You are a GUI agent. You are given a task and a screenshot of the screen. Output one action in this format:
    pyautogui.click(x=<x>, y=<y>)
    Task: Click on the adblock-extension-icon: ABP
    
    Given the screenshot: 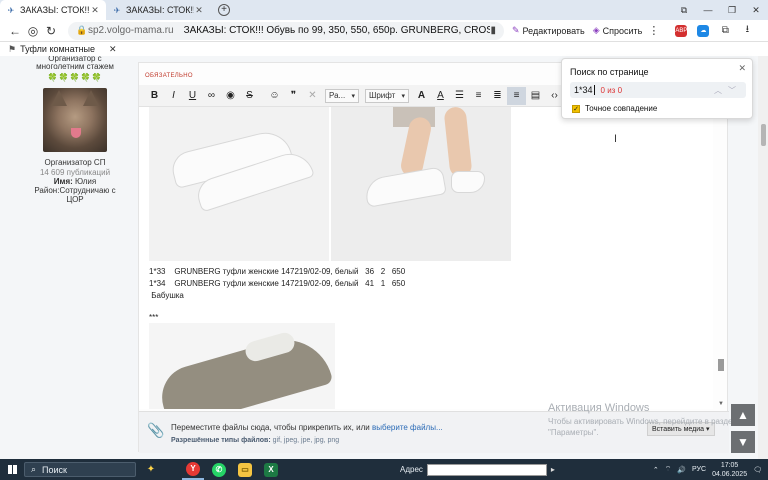 What is the action you would take?
    pyautogui.click(x=681, y=30)
    